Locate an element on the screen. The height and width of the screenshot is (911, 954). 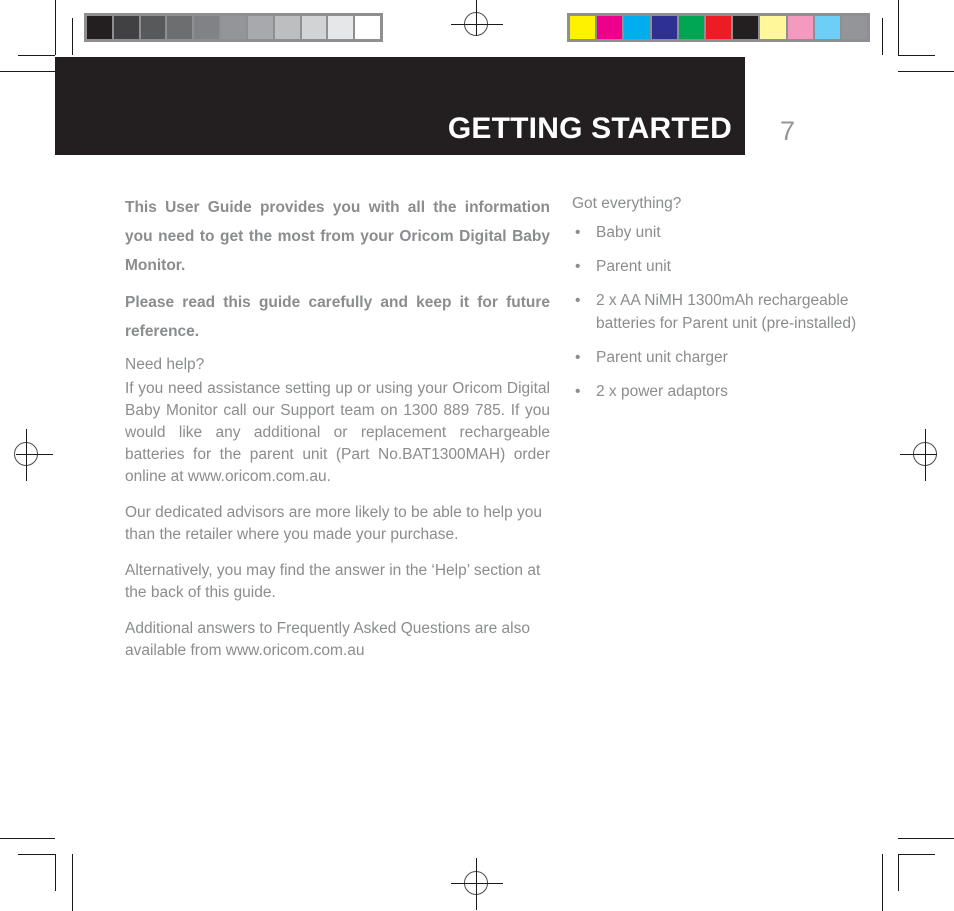
crop-mark-bottom-right-outer-vertical is located at coordinates (882, 882).